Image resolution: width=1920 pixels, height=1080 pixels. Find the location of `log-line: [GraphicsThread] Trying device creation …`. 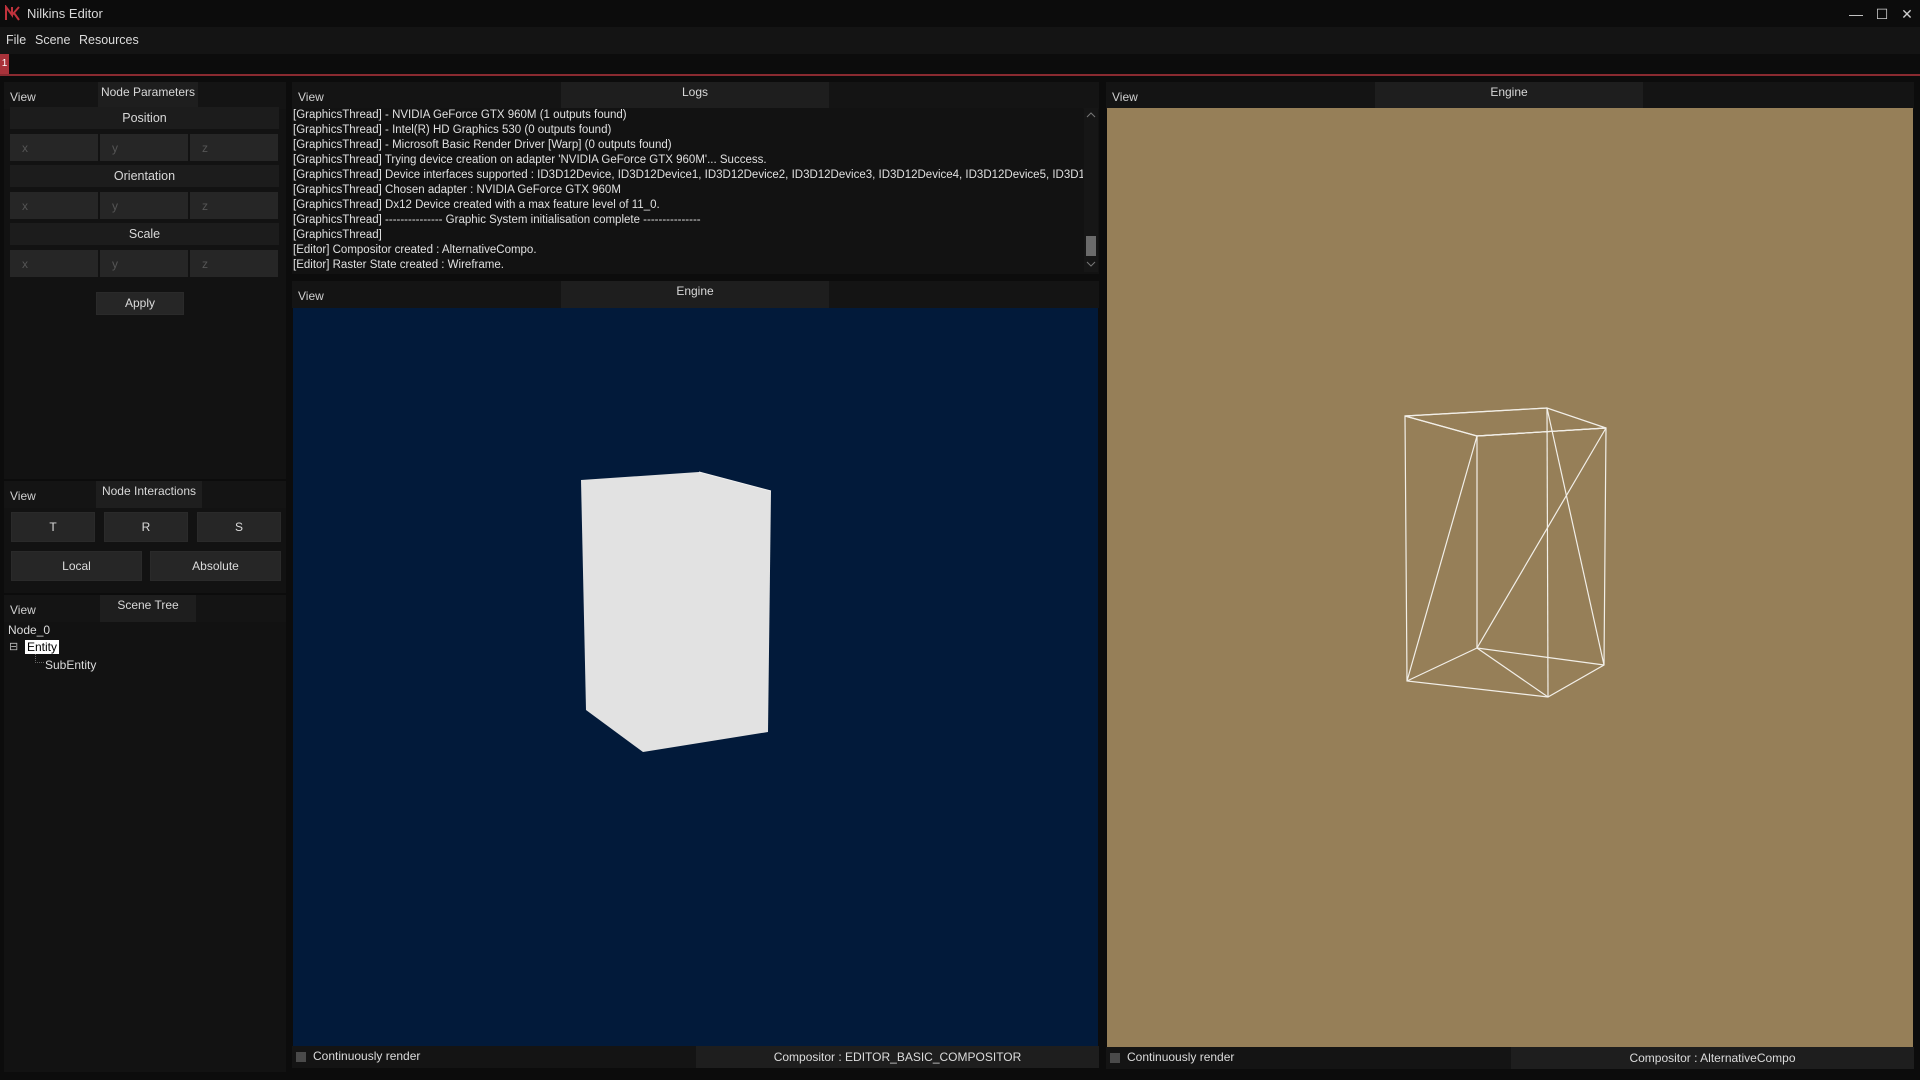

log-line: [GraphicsThread] Trying device creation … is located at coordinates (530, 160).